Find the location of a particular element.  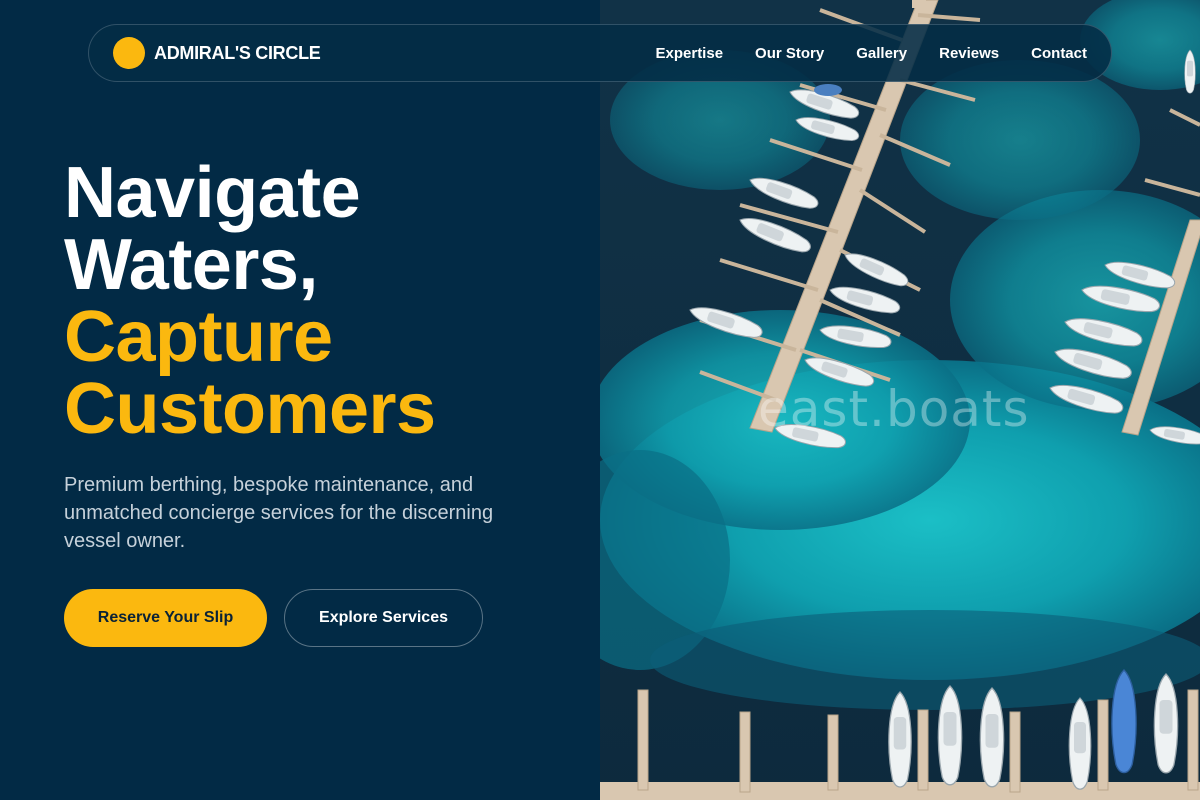

nav-link-contact: Contact is located at coordinates (1059, 53).